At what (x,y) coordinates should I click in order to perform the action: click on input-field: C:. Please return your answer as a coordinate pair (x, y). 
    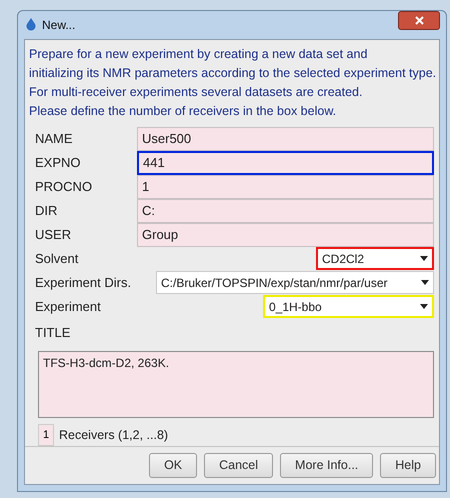
    Looking at the image, I should click on (285, 210).